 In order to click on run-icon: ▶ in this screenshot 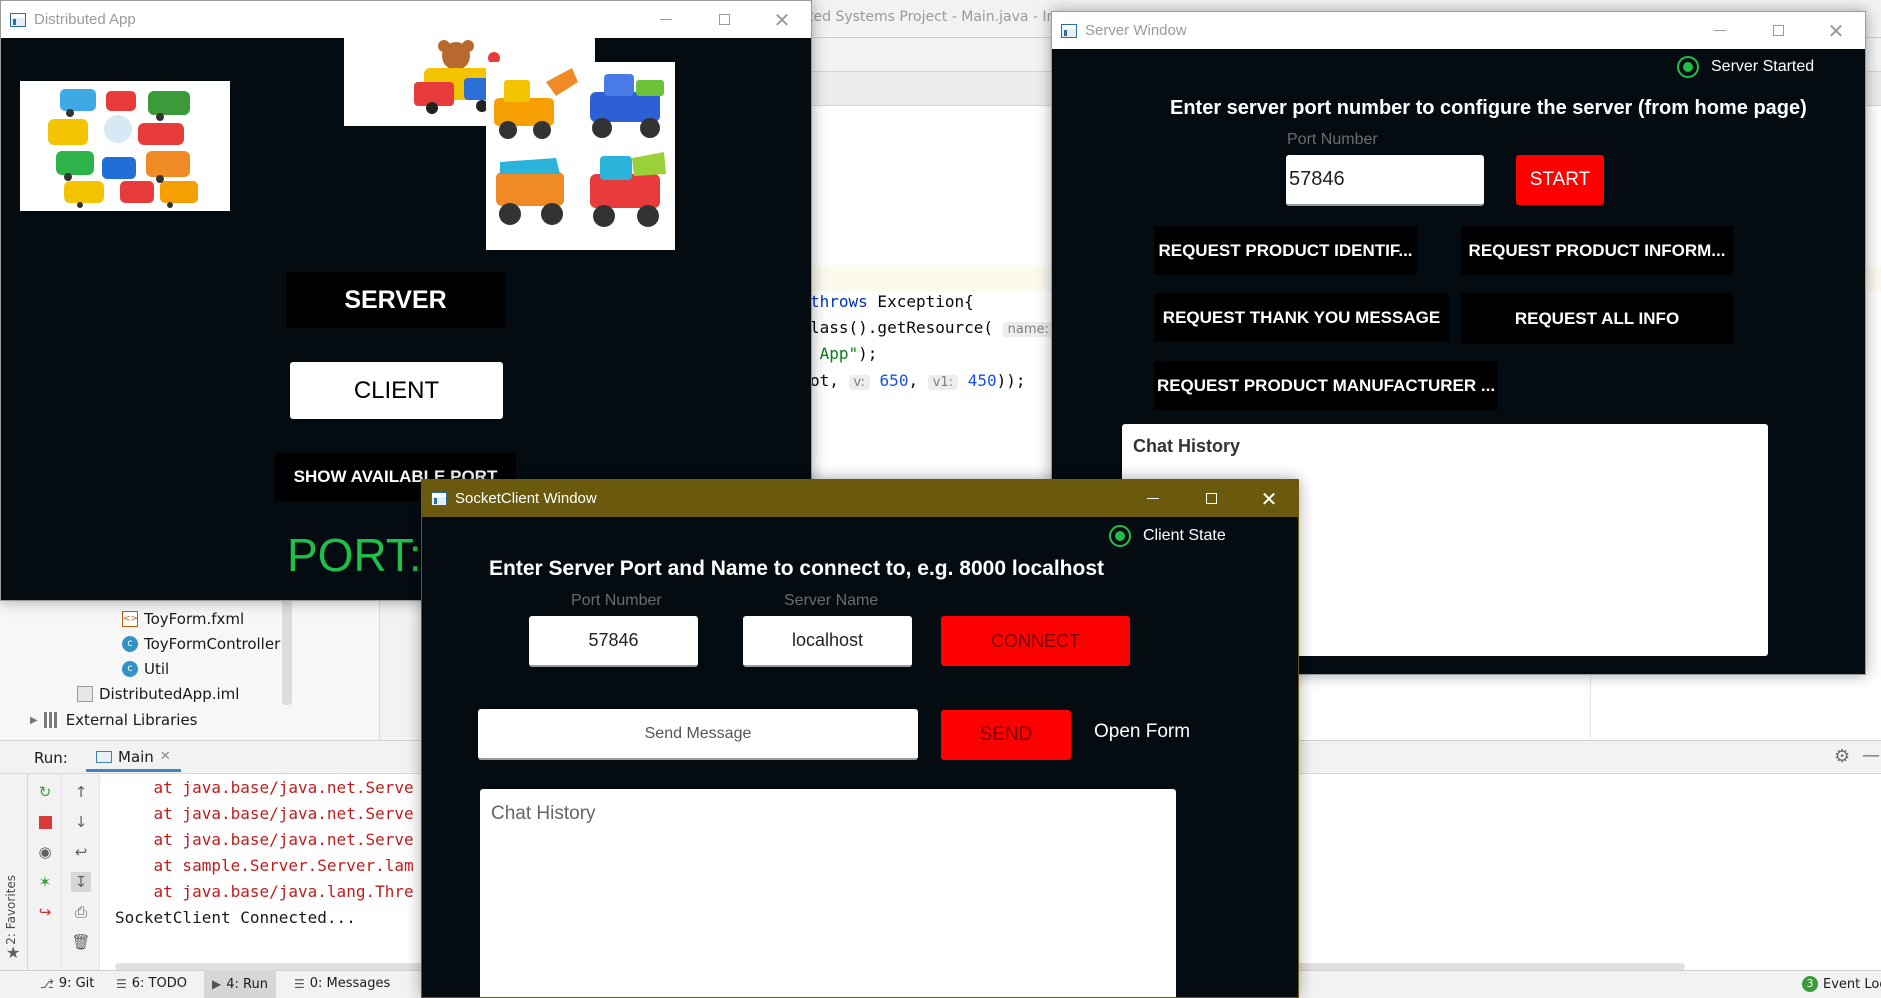, I will do `click(217, 984)`.